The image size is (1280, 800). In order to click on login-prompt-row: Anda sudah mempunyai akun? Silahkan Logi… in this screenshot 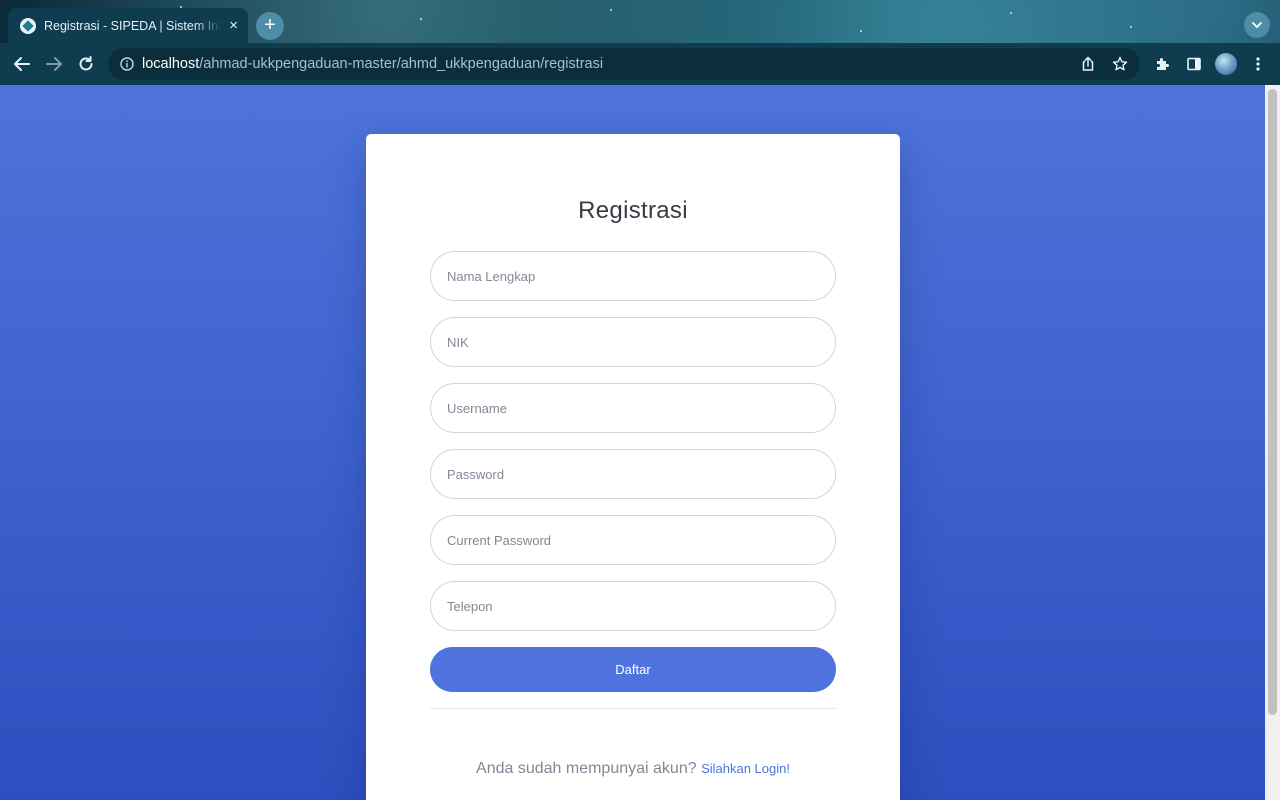, I will do `click(633, 769)`.